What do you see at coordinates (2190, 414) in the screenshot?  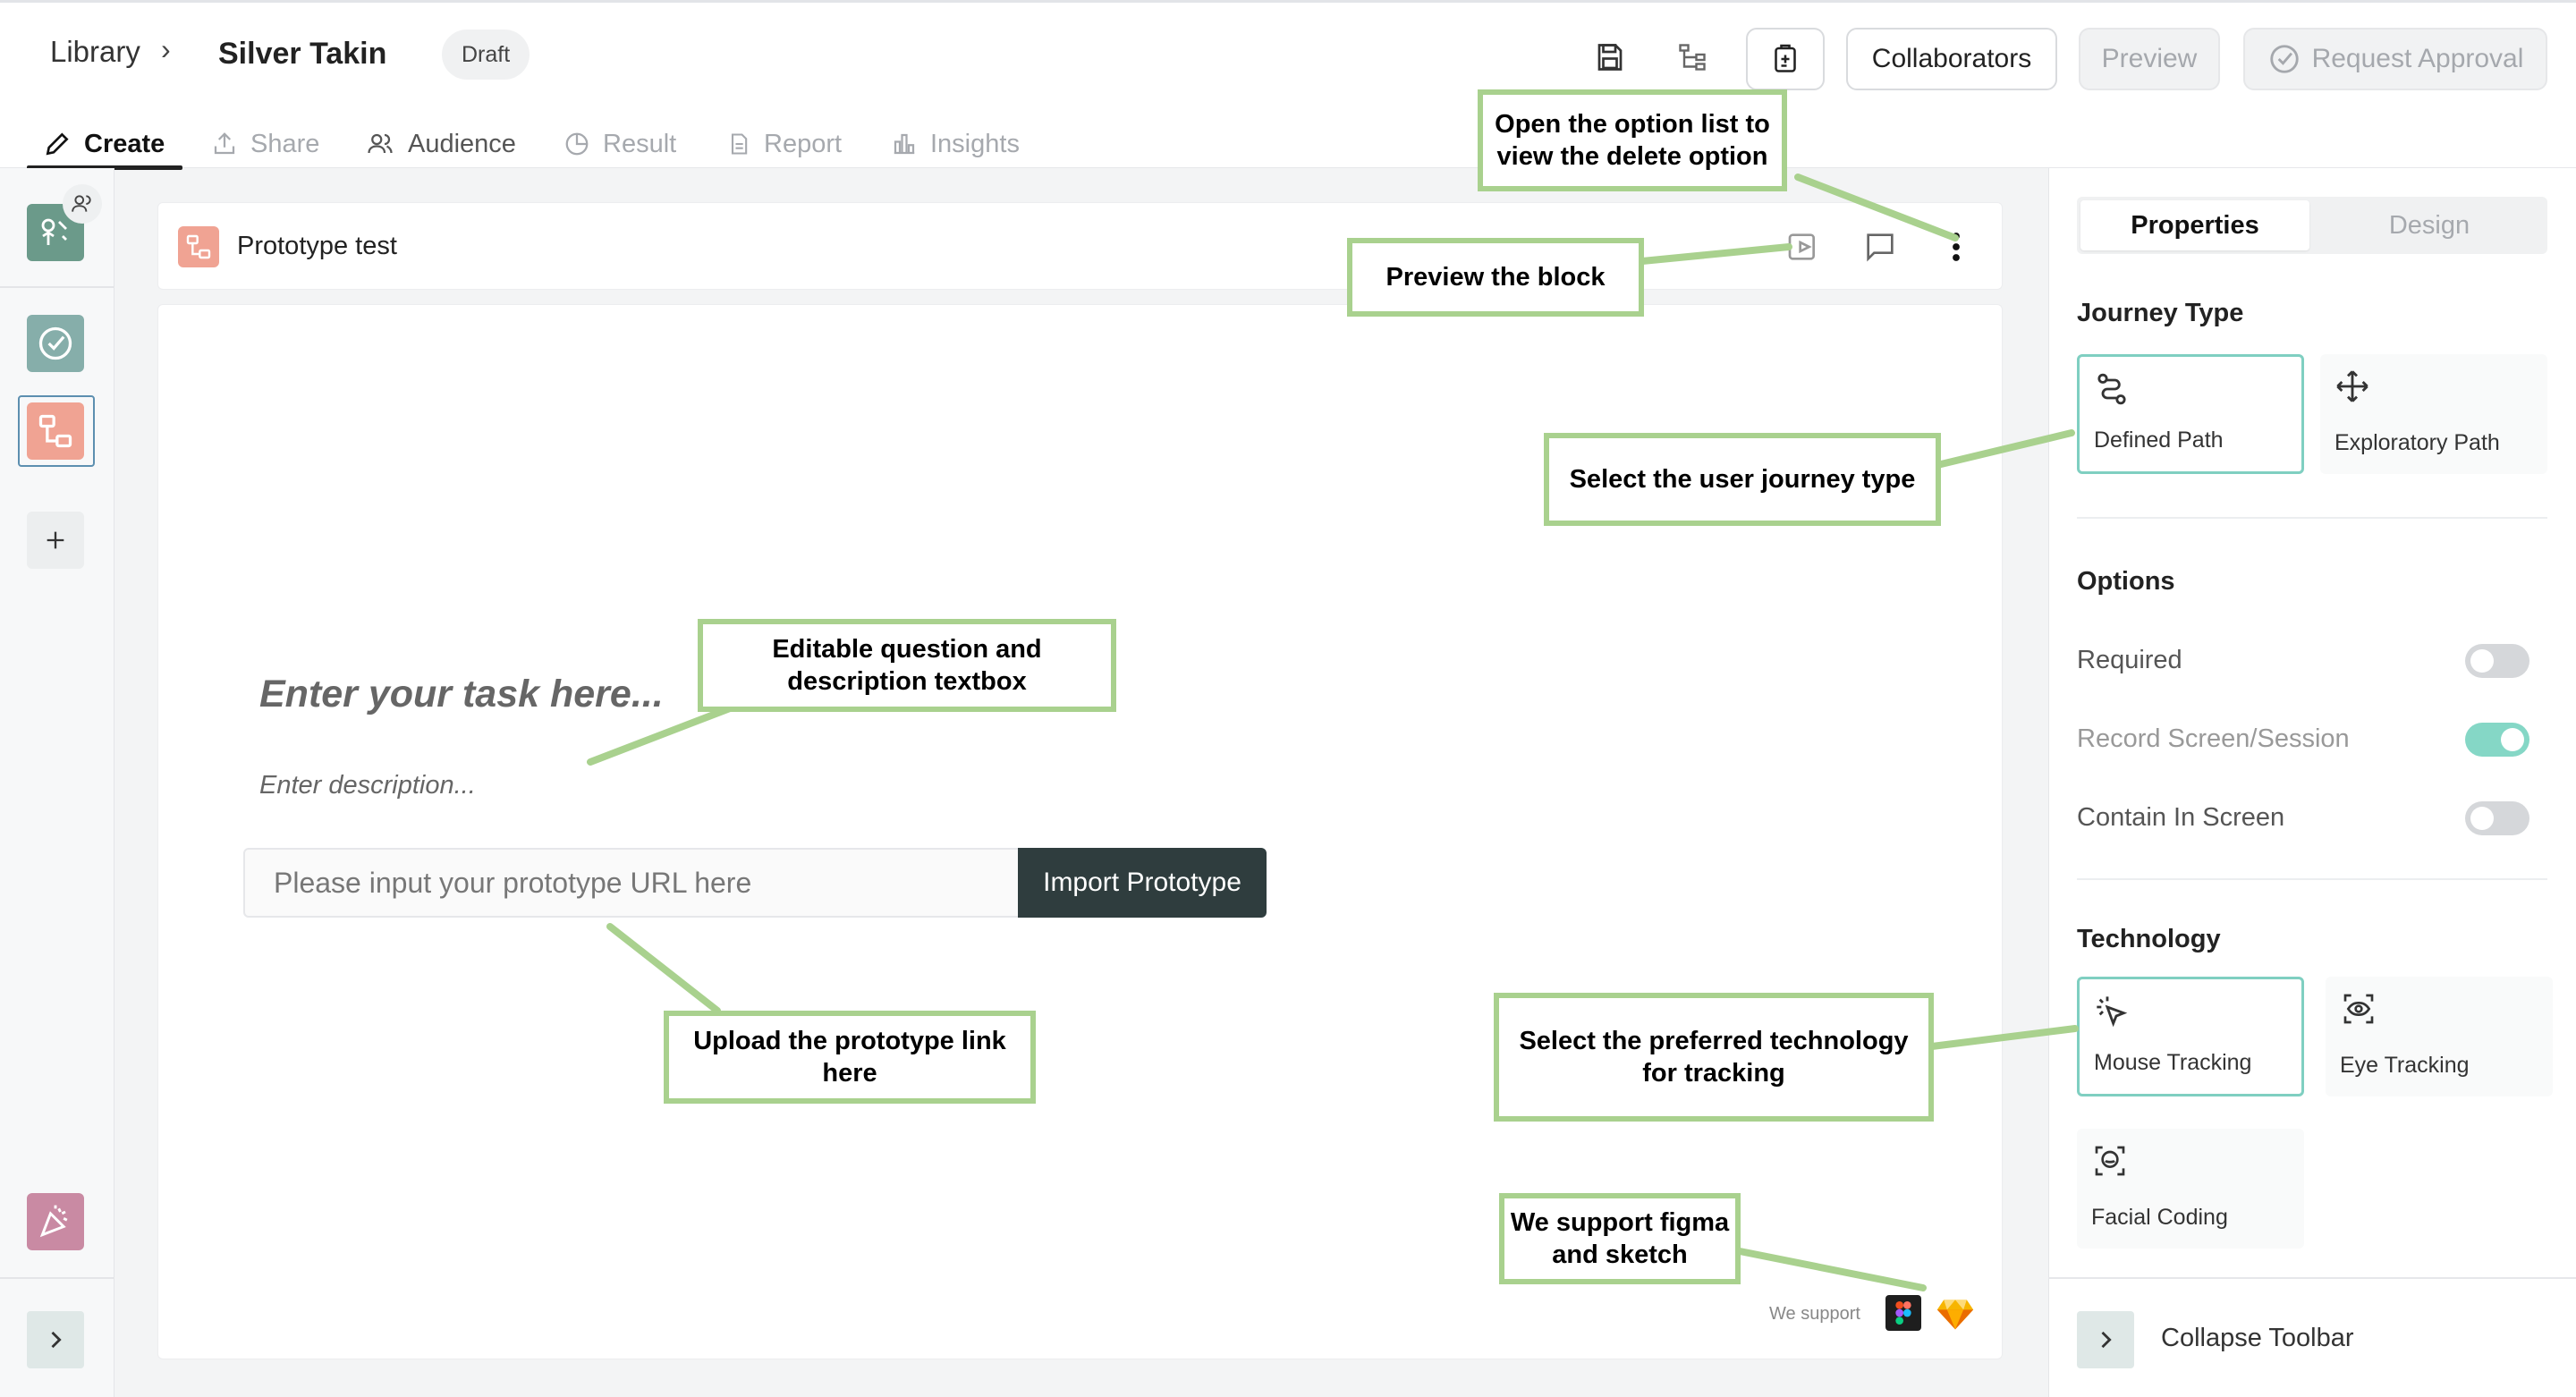 I see `journey-defined-path: Defined Path` at bounding box center [2190, 414].